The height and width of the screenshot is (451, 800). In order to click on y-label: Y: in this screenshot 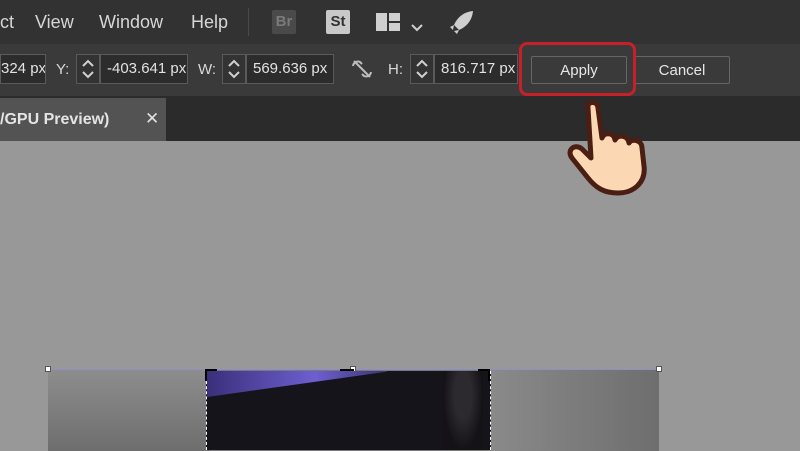, I will do `click(63, 69)`.